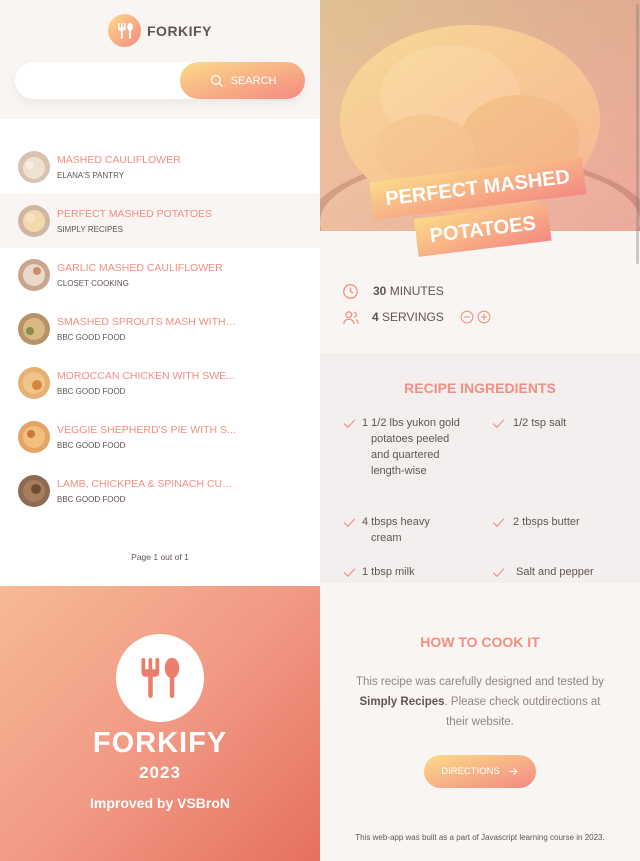 This screenshot has width=640, height=861. What do you see at coordinates (550, 522) in the screenshot?
I see `ingredient-item: 2 tbsps butter` at bounding box center [550, 522].